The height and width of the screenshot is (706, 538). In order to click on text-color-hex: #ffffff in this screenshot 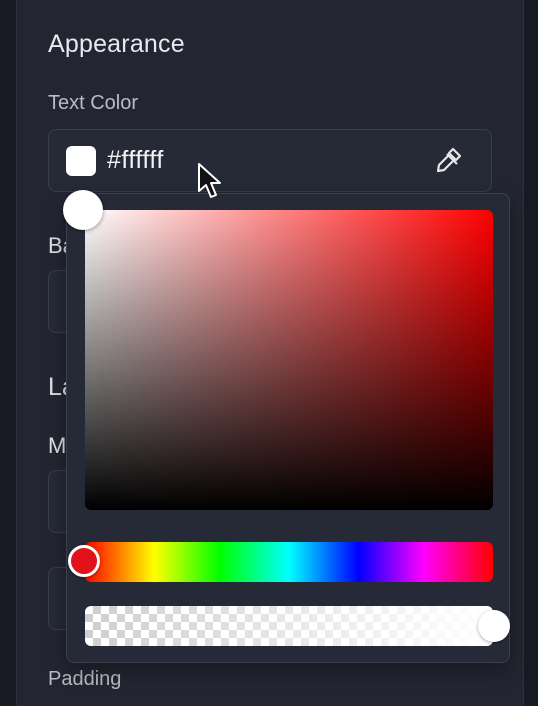, I will do `click(135, 160)`.